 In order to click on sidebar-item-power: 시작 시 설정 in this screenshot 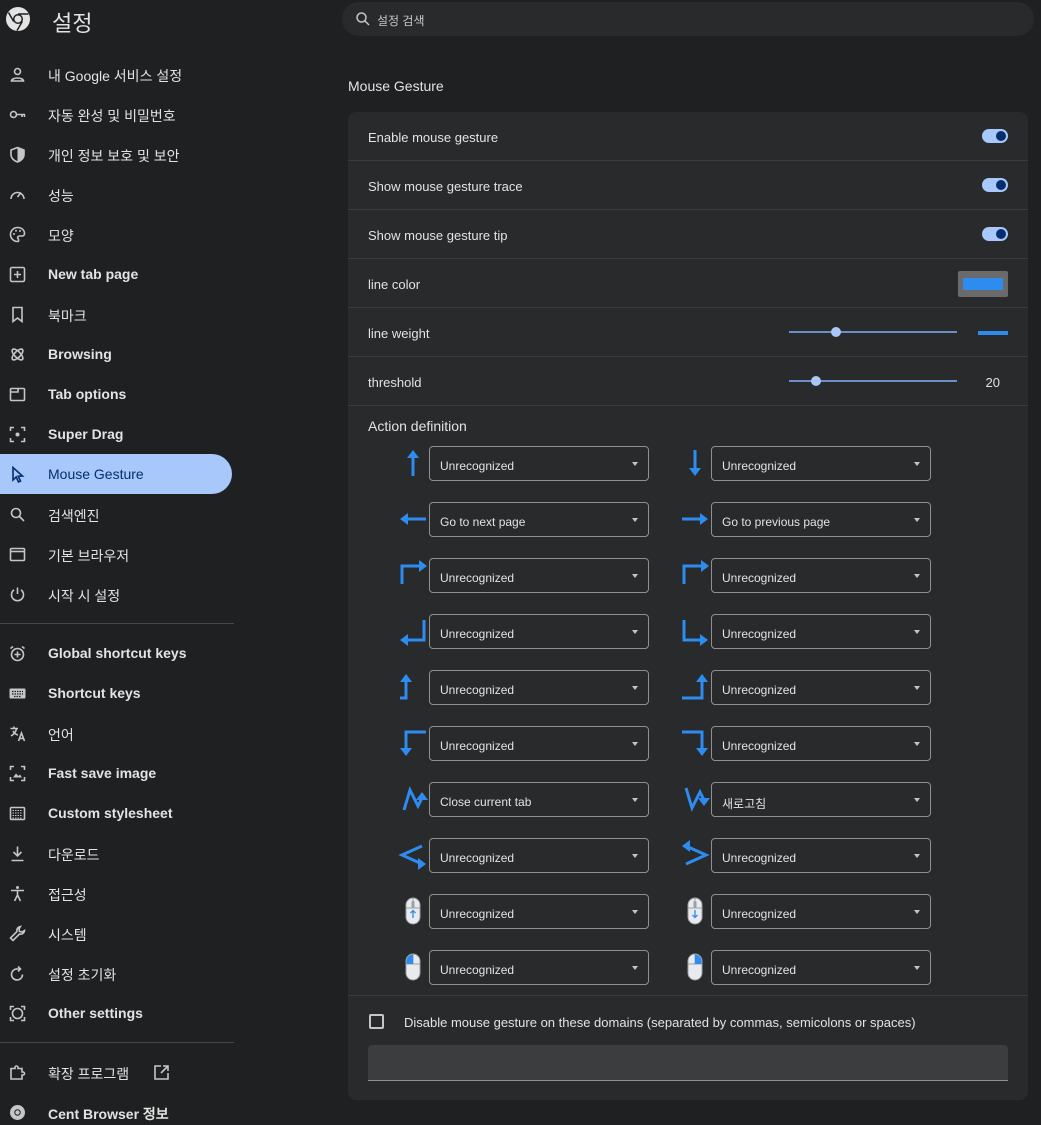, I will do `click(116, 594)`.